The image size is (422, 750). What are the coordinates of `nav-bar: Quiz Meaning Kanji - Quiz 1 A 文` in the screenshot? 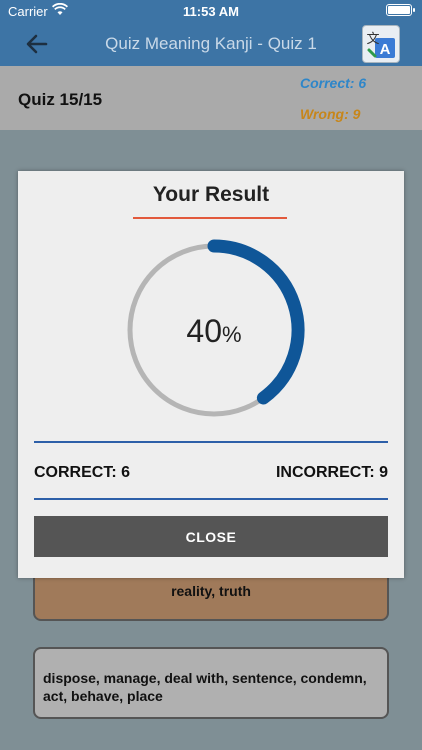 It's located at (211, 44).